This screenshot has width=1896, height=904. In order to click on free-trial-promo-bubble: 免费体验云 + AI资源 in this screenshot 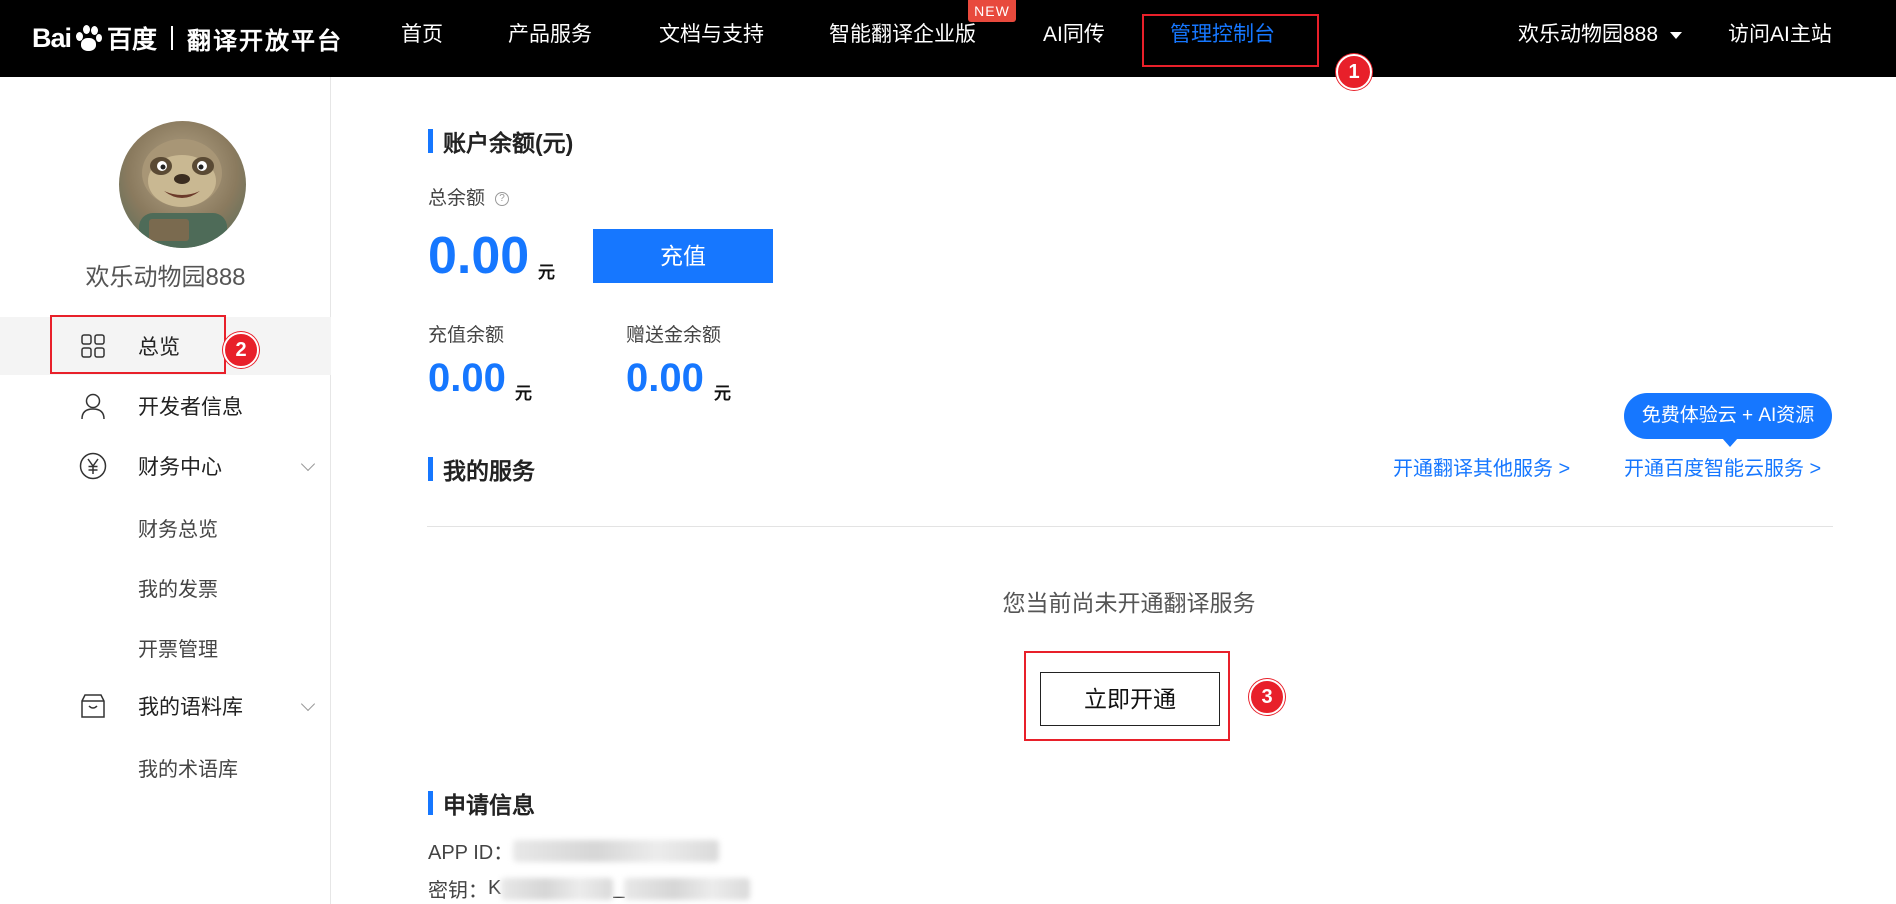, I will do `click(1728, 420)`.